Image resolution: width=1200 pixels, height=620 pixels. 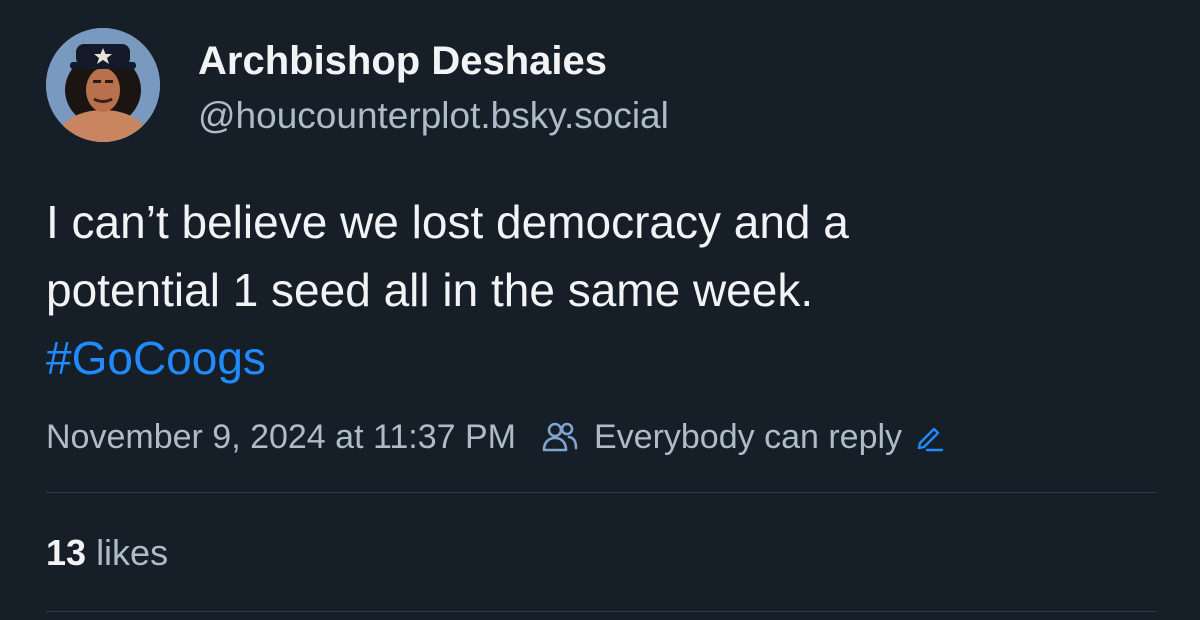 I want to click on reply-settings-button: Everybody can reply, so click(x=744, y=437).